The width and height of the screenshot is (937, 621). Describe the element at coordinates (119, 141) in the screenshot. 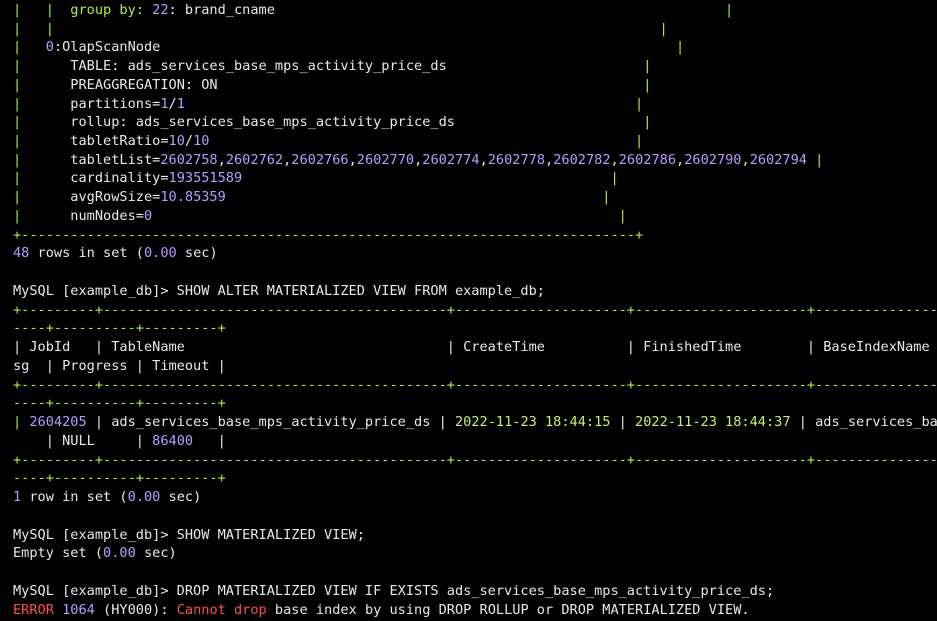

I see `terminal-segment: tabletRatio=` at that location.